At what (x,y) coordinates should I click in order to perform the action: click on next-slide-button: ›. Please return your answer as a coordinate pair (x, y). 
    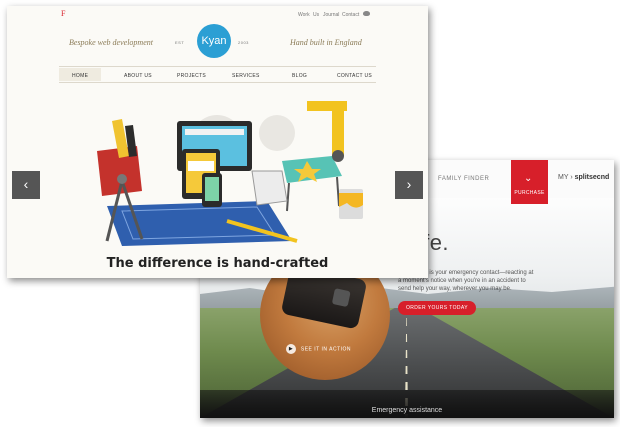
    Looking at the image, I should click on (409, 185).